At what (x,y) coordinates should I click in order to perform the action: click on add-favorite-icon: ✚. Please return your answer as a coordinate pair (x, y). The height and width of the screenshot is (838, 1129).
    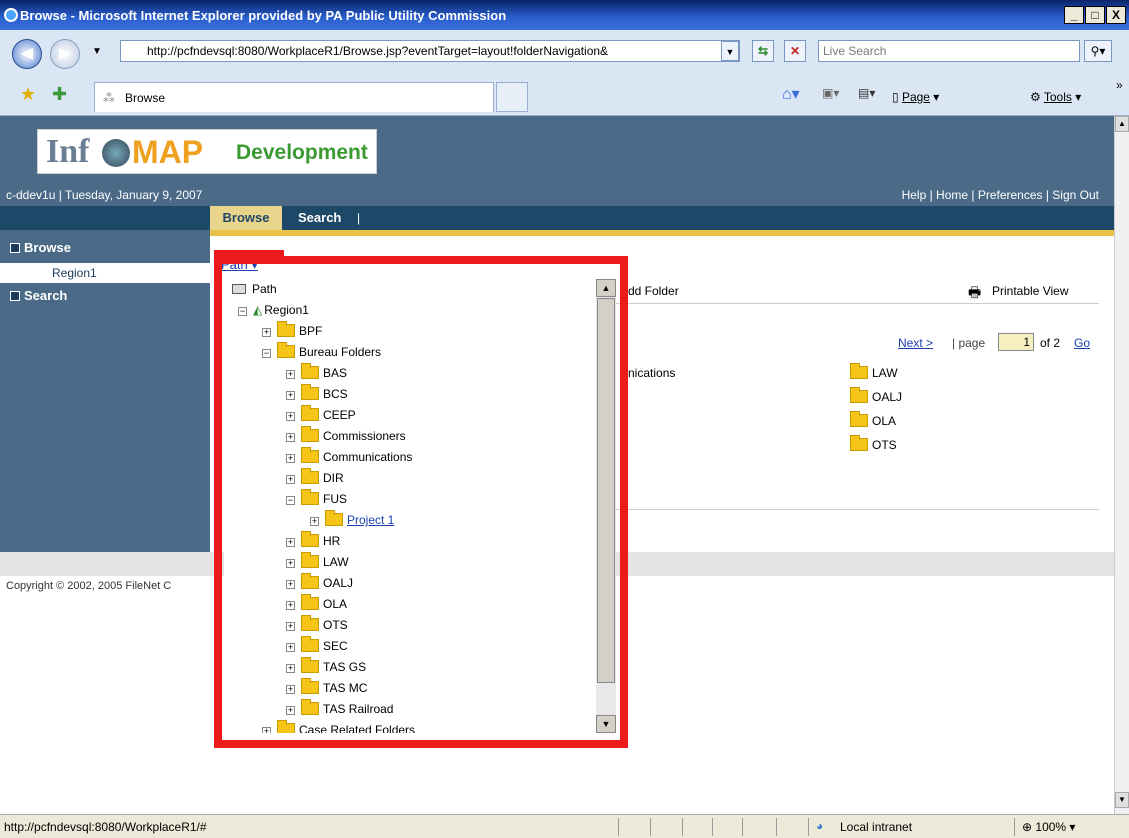
    Looking at the image, I should click on (59, 94).